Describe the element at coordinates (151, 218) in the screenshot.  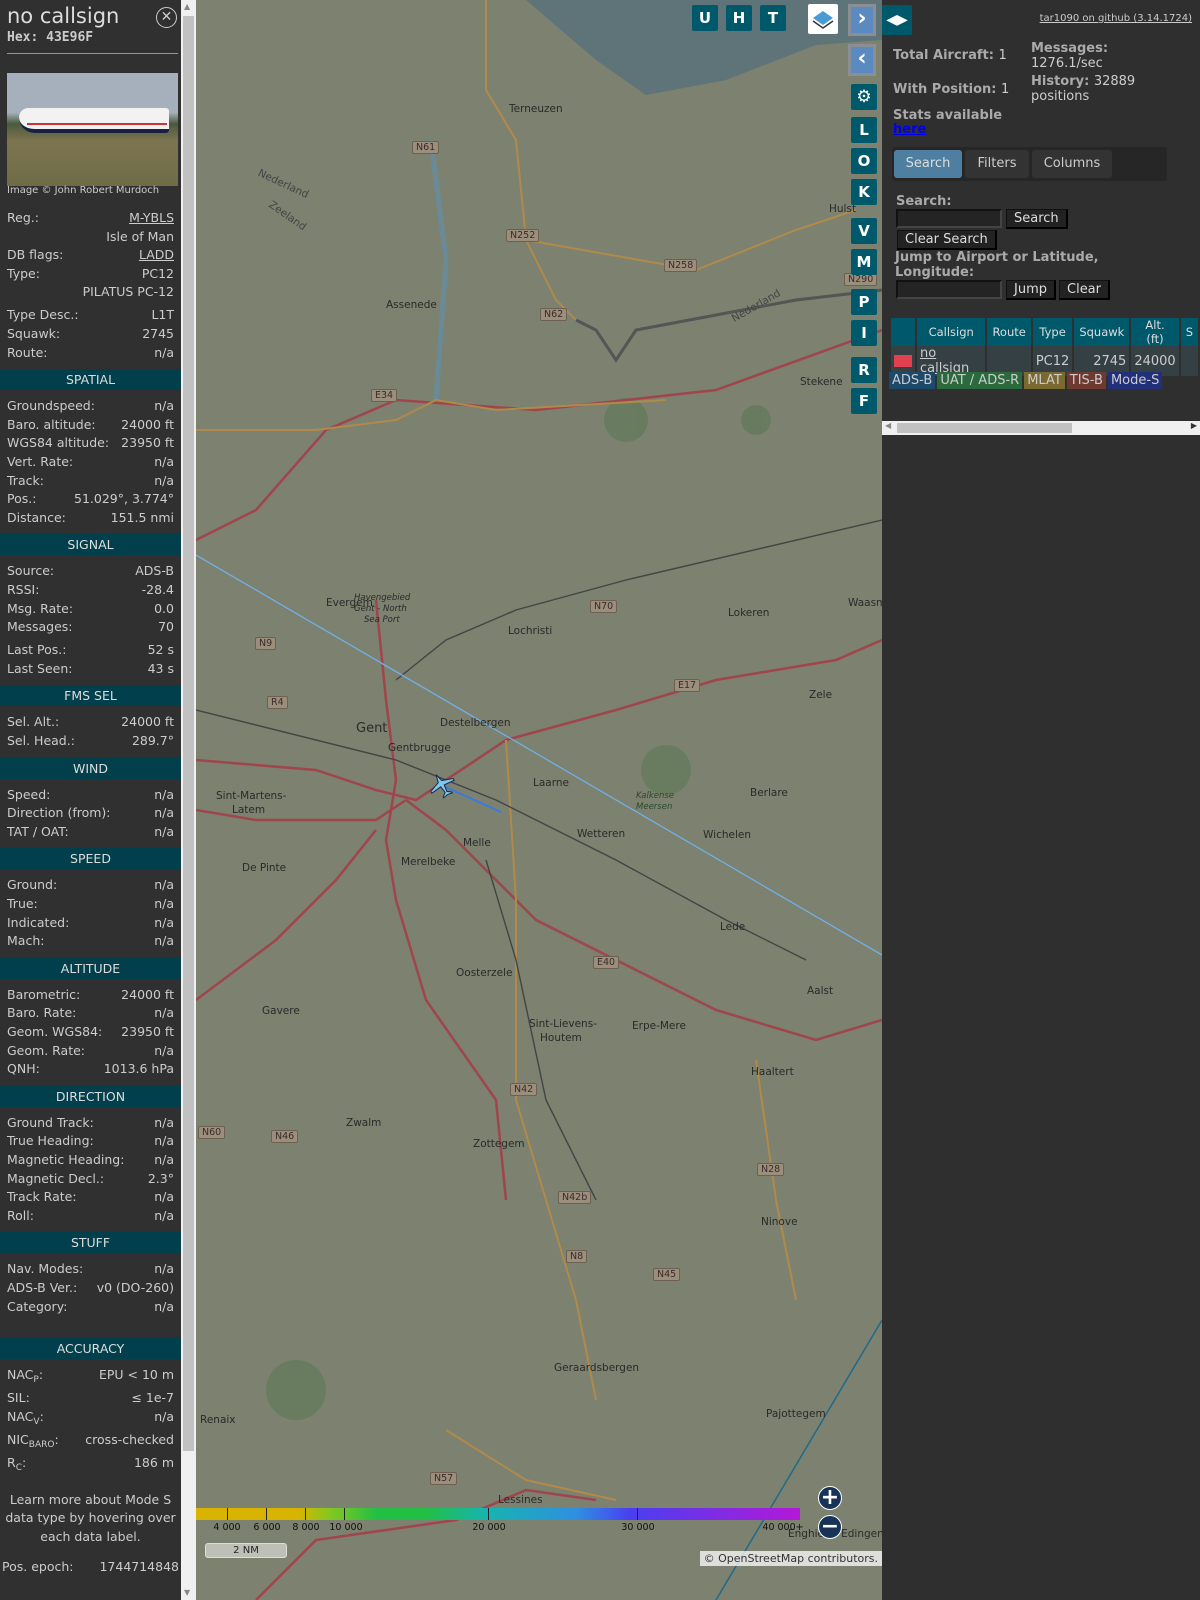
I see `info-value: M-YBLS` at that location.